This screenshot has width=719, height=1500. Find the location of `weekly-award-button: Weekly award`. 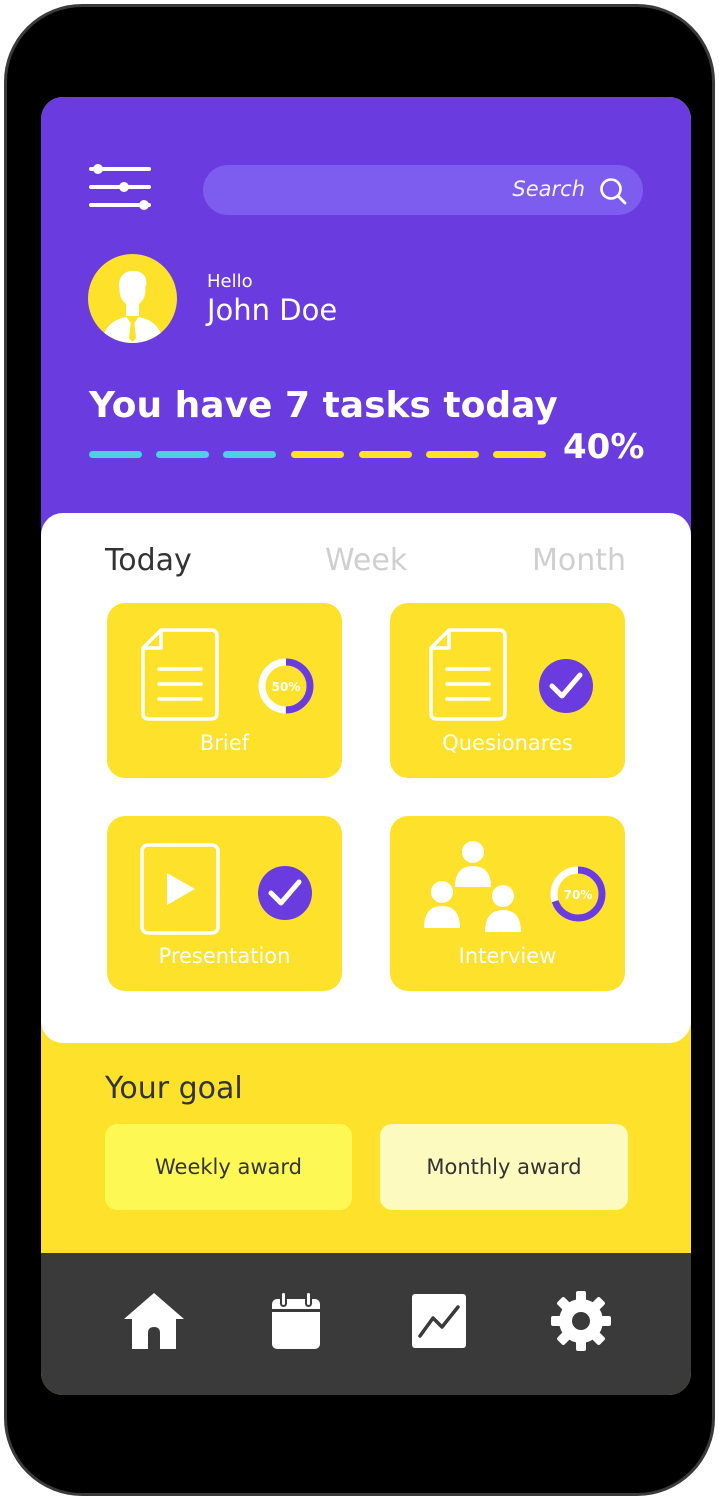

weekly-award-button: Weekly award is located at coordinates (228, 1167).